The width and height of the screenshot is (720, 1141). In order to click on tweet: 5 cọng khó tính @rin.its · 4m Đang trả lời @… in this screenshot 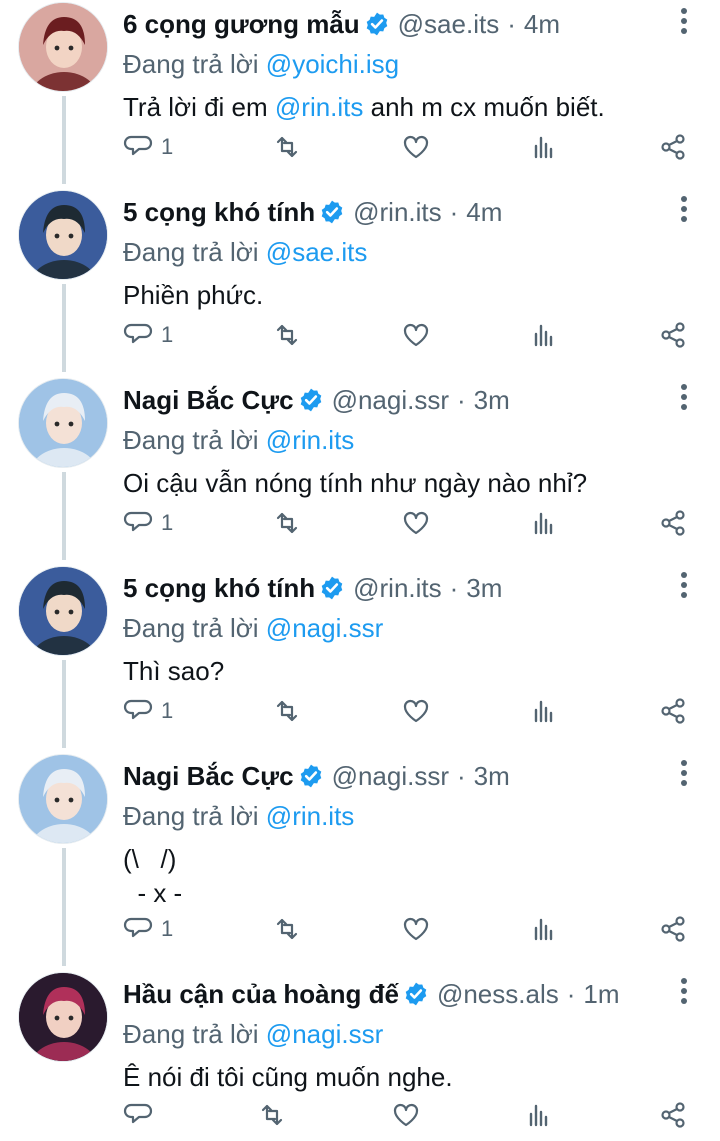, I will do `click(360, 250)`.